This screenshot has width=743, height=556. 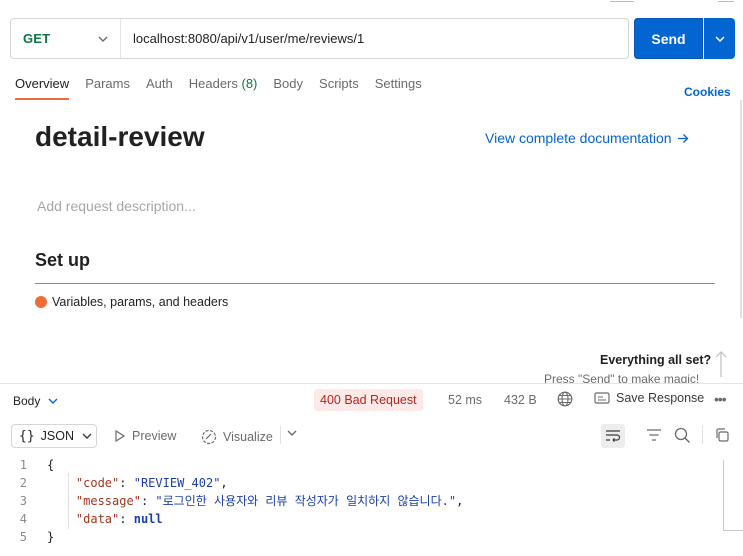 What do you see at coordinates (23, 501) in the screenshot?
I see `line-number: 3` at bounding box center [23, 501].